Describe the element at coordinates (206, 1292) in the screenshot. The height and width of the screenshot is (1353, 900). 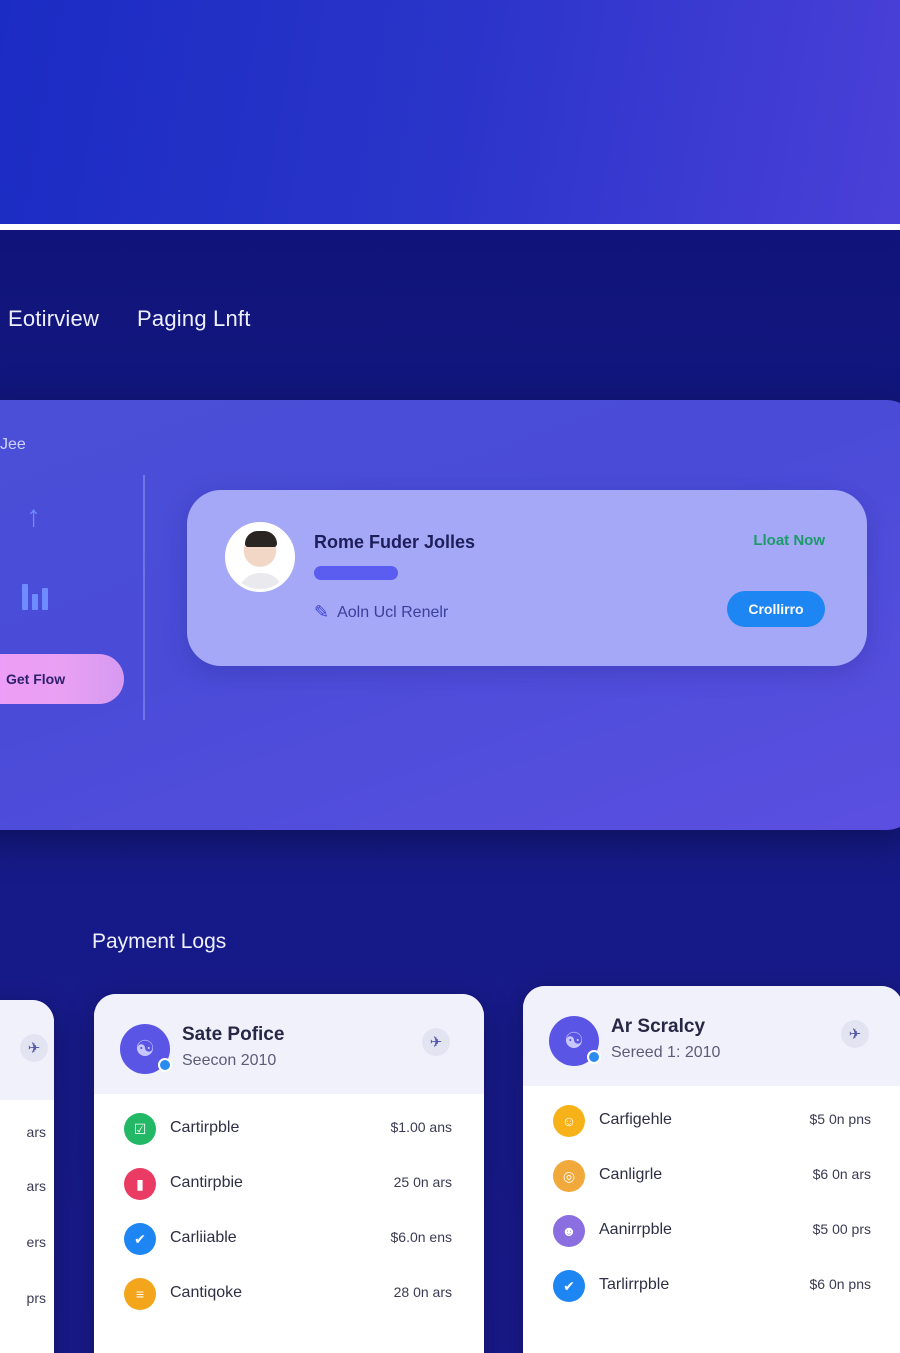
I see `row-label: Cantiqoke` at that location.